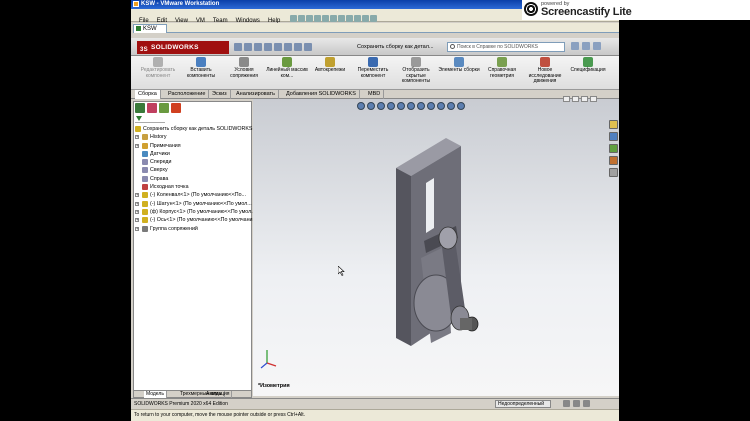 The width and height of the screenshot is (750, 421). Describe the element at coordinates (566, 99) in the screenshot. I see `doc-minimize-icon` at that location.